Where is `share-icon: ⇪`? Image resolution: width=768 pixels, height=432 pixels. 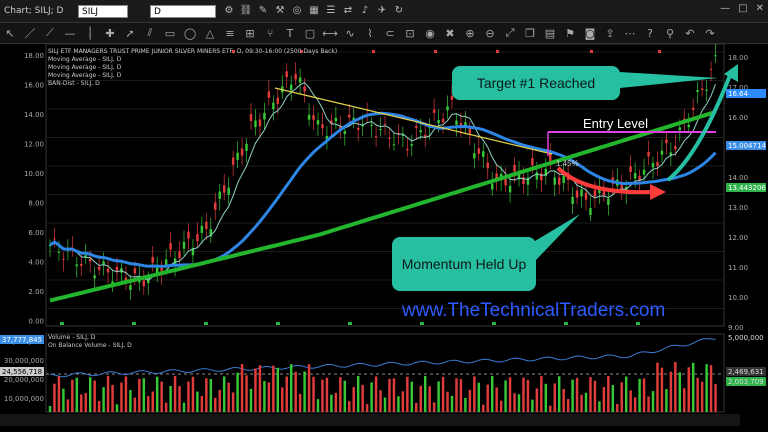 share-icon: ⇪ is located at coordinates (610, 33).